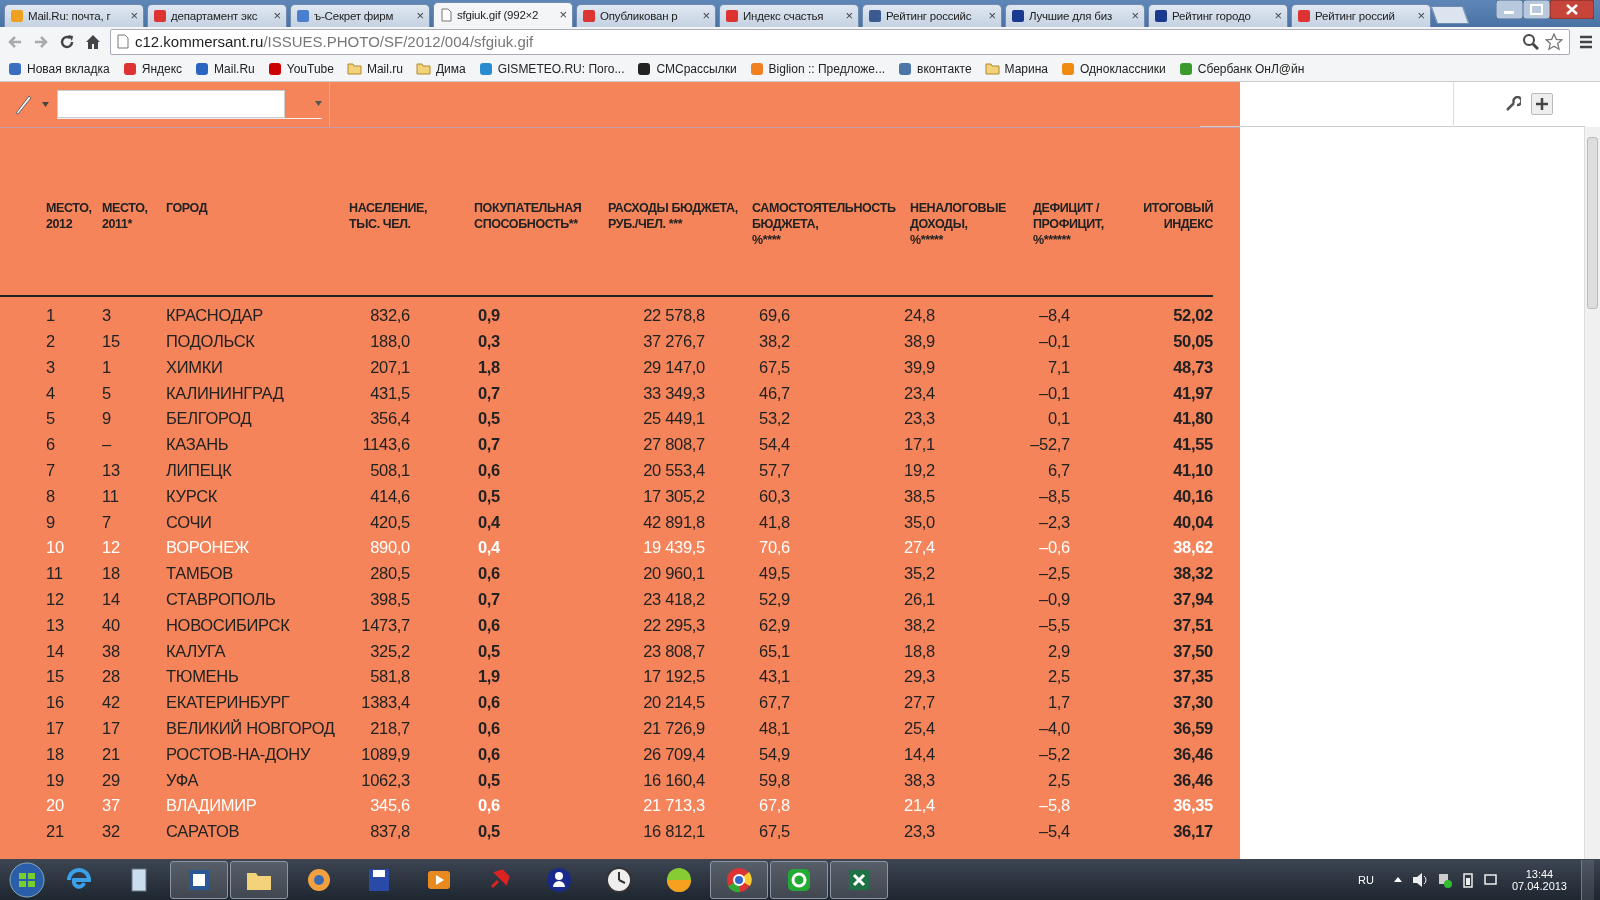 This screenshot has height=900, width=1600. What do you see at coordinates (1592, 492) in the screenshot?
I see `scrollbar` at bounding box center [1592, 492].